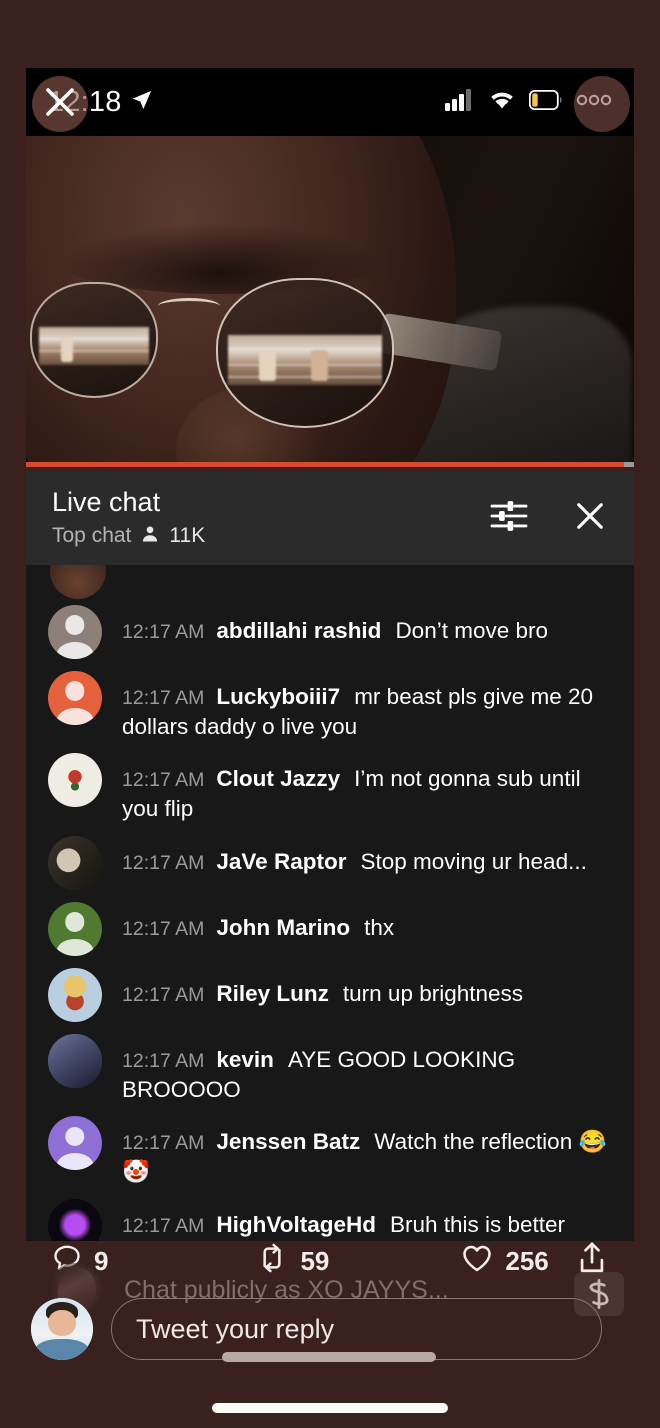 The height and width of the screenshot is (1428, 660). What do you see at coordinates (330, 1408) in the screenshot?
I see `home-indicator` at bounding box center [330, 1408].